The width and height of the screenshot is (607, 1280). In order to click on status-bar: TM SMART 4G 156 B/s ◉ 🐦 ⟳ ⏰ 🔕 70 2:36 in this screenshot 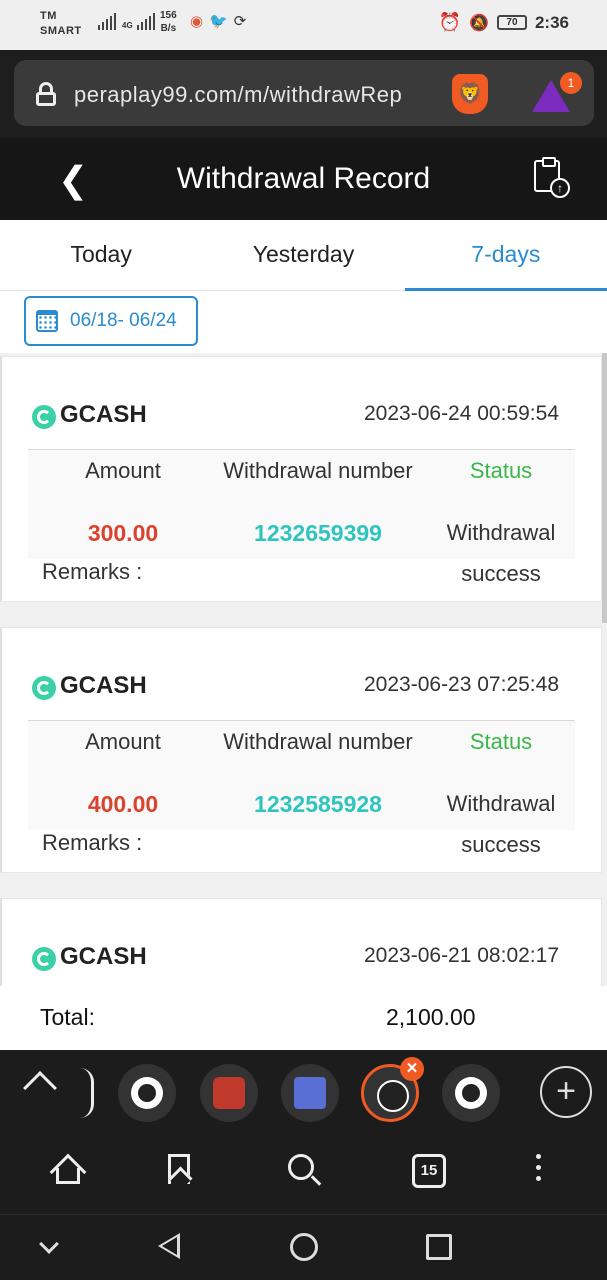, I will do `click(303, 25)`.